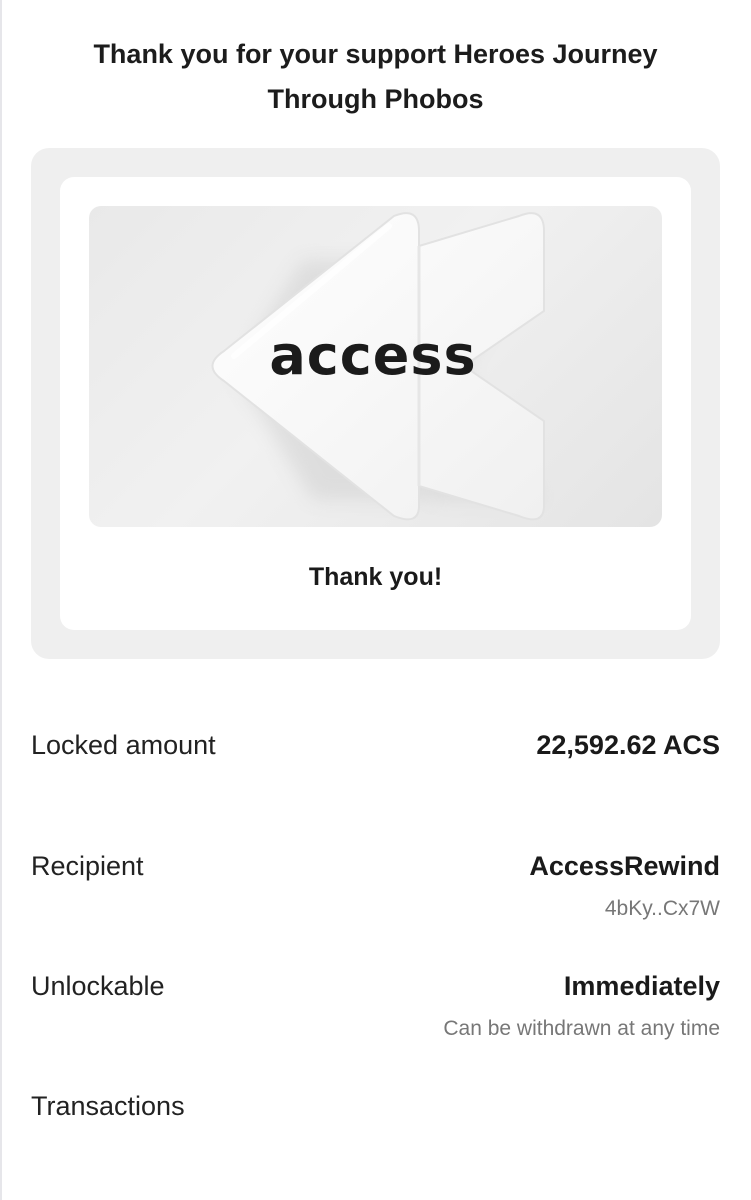 This screenshot has height=1200, width=751. I want to click on page-edge-divider, so click(1, 600).